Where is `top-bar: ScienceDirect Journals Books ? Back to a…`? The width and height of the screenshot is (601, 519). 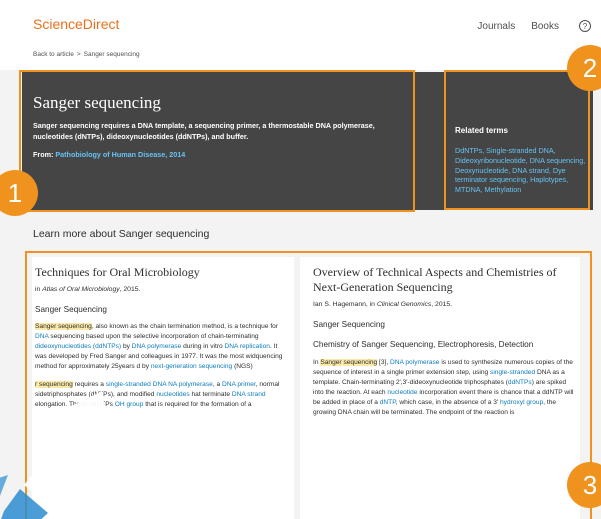 top-bar: ScienceDirect Journals Books ? Back to a… is located at coordinates (300, 35).